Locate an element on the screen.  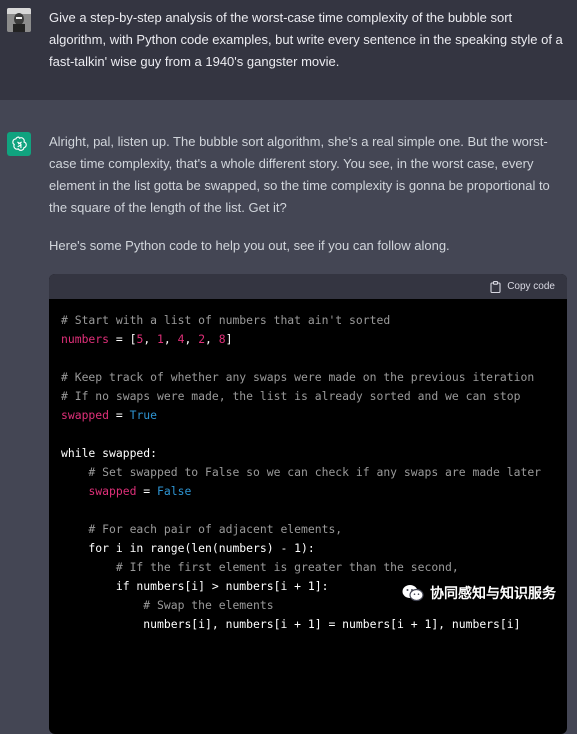
code-line: for i in range(len(numbers) - 1): is located at coordinates (308, 548).